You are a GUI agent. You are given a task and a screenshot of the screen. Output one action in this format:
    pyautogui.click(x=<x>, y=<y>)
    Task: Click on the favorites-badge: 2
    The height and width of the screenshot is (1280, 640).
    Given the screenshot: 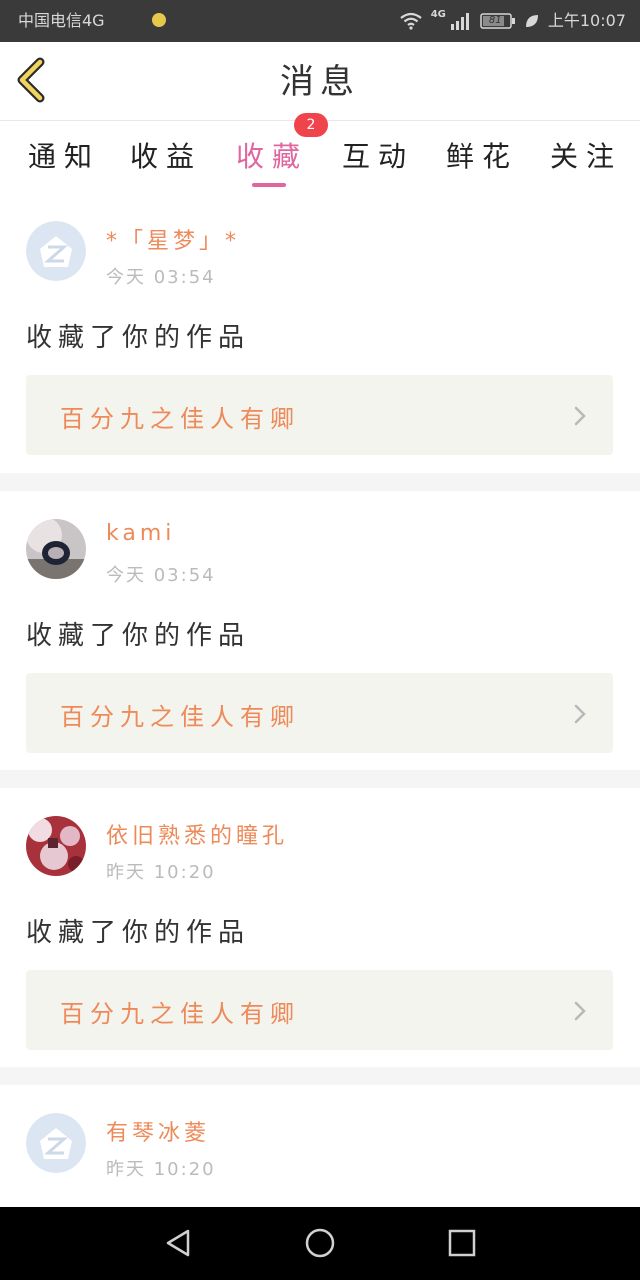 What is the action you would take?
    pyautogui.click(x=311, y=125)
    